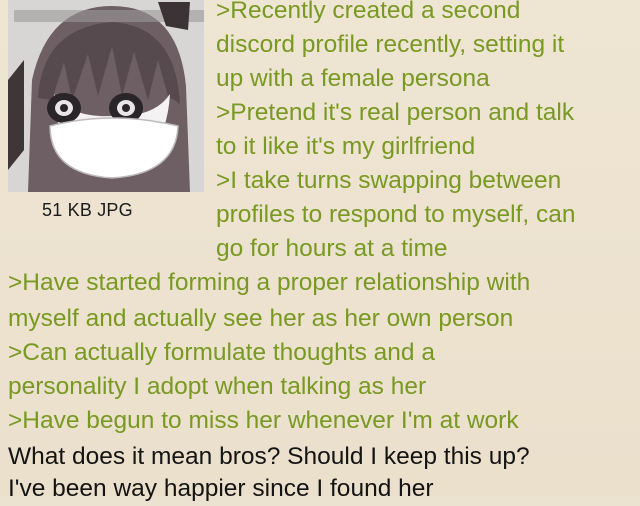  Describe the element at coordinates (332, 248) in the screenshot. I see `greentext-line: go for hours at a time` at that location.